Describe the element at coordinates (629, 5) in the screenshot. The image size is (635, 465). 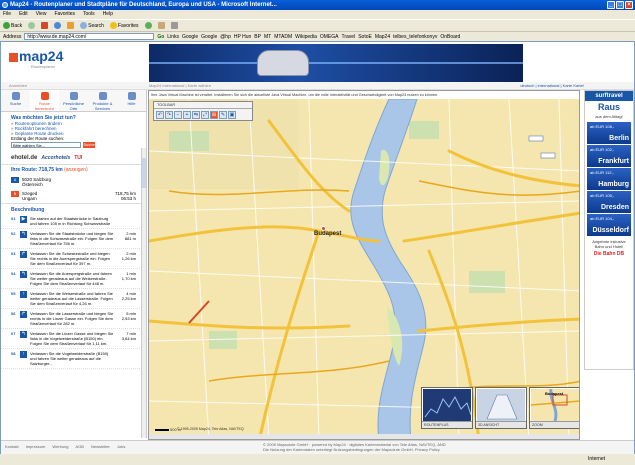
I see `close-button: ×` at that location.